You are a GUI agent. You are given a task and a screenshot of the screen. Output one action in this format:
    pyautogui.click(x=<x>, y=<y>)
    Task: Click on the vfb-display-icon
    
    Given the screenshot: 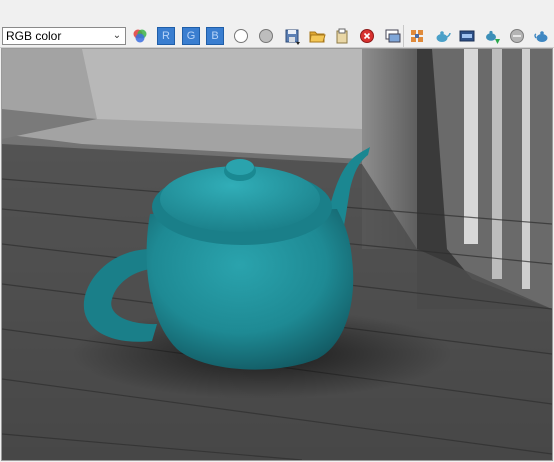 What is the action you would take?
    pyautogui.click(x=467, y=36)
    